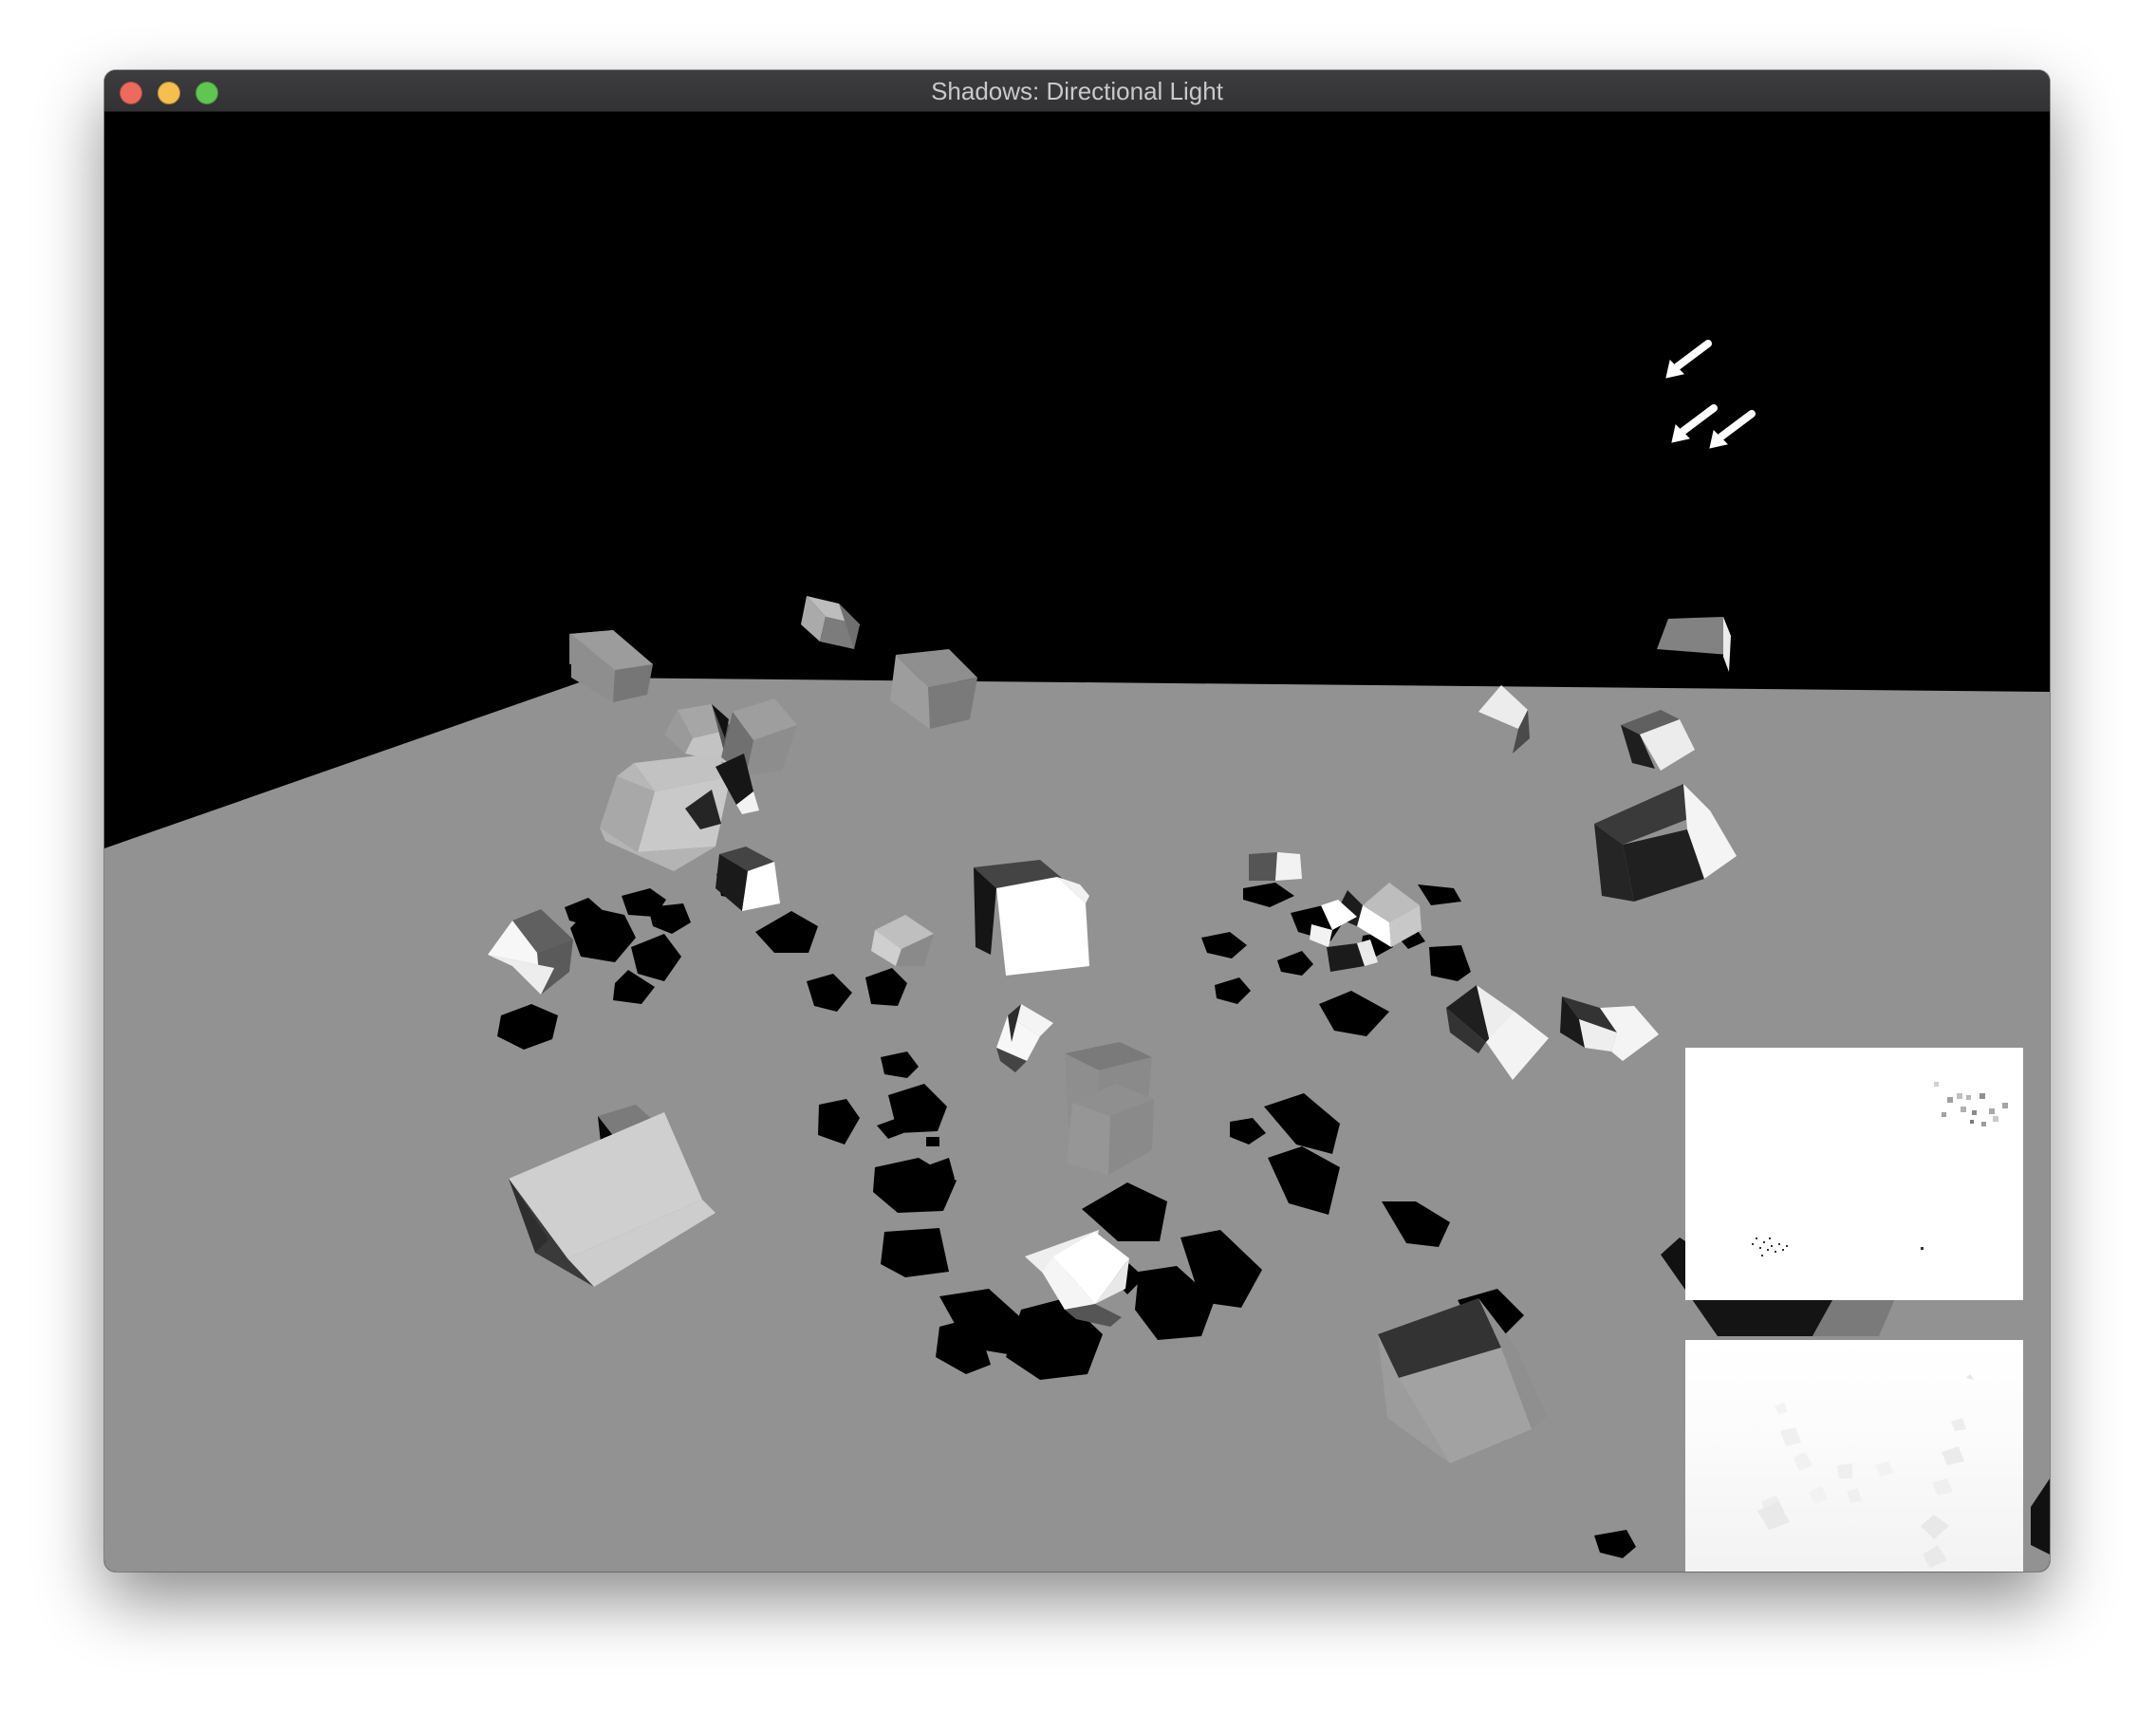  What do you see at coordinates (1880, 1169) in the screenshot?
I see `shadow-map-contents` at bounding box center [1880, 1169].